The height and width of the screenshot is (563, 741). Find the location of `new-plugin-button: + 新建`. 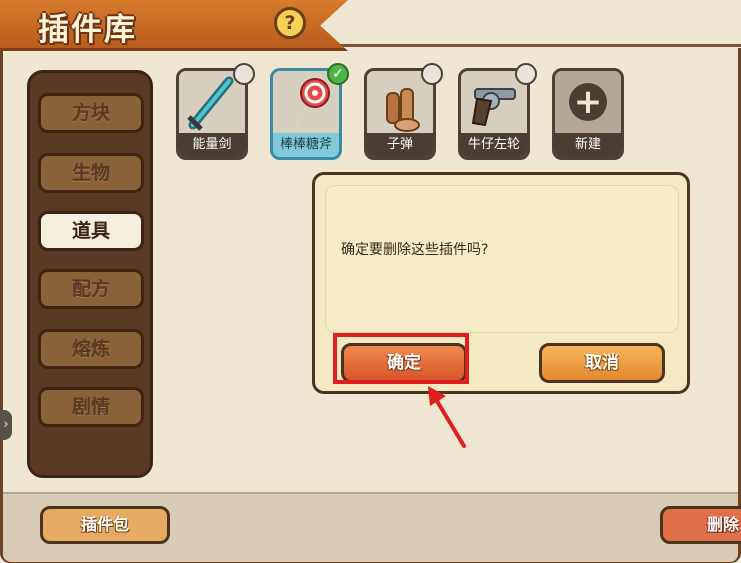

new-plugin-button: + 新建 is located at coordinates (588, 114).